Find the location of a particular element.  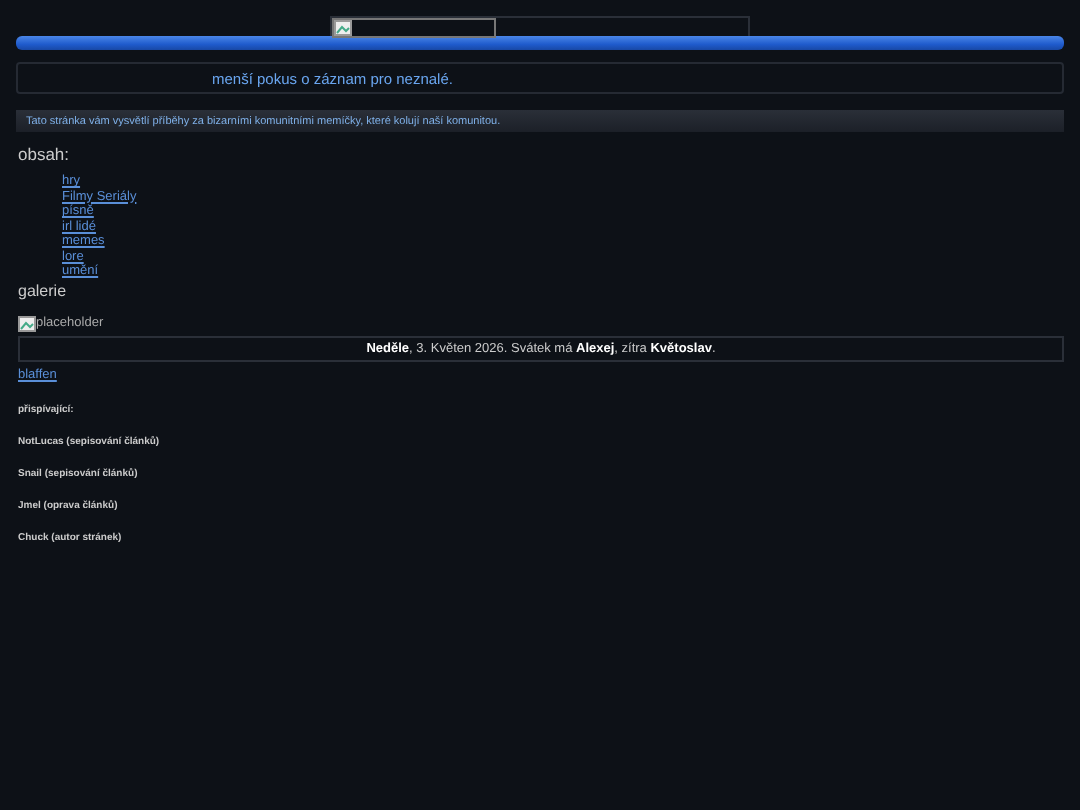

gallery-label: galerie is located at coordinates (43, 290).